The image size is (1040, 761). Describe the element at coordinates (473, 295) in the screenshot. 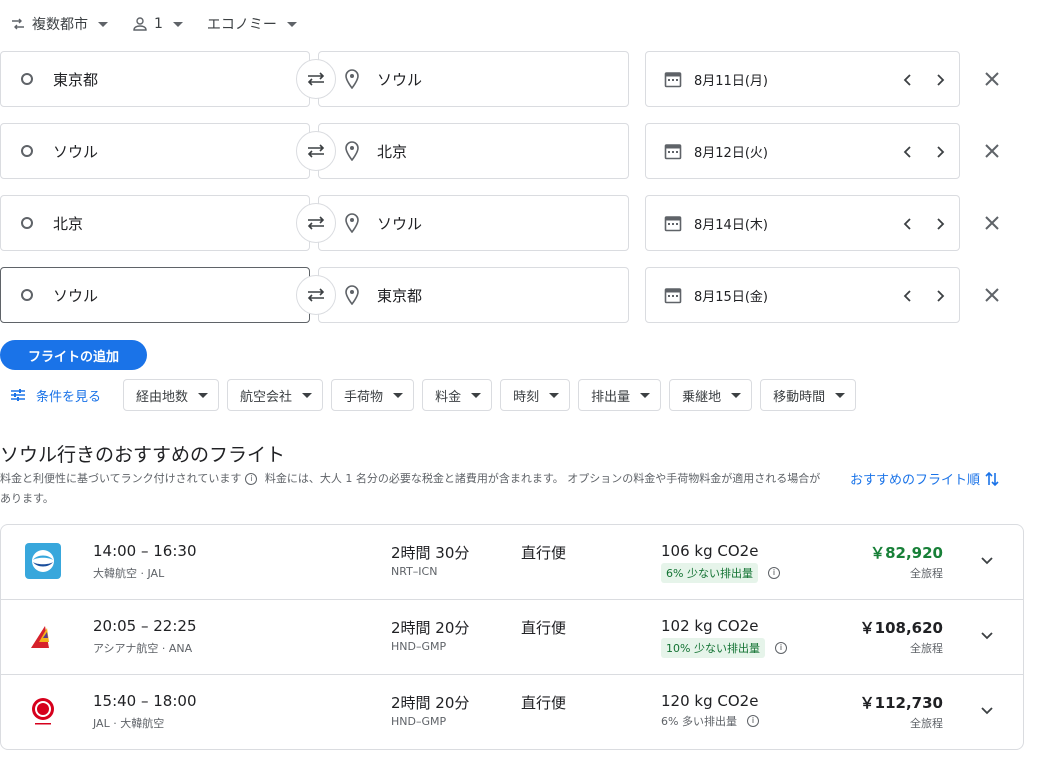

I see `destination-input: 東京都` at that location.